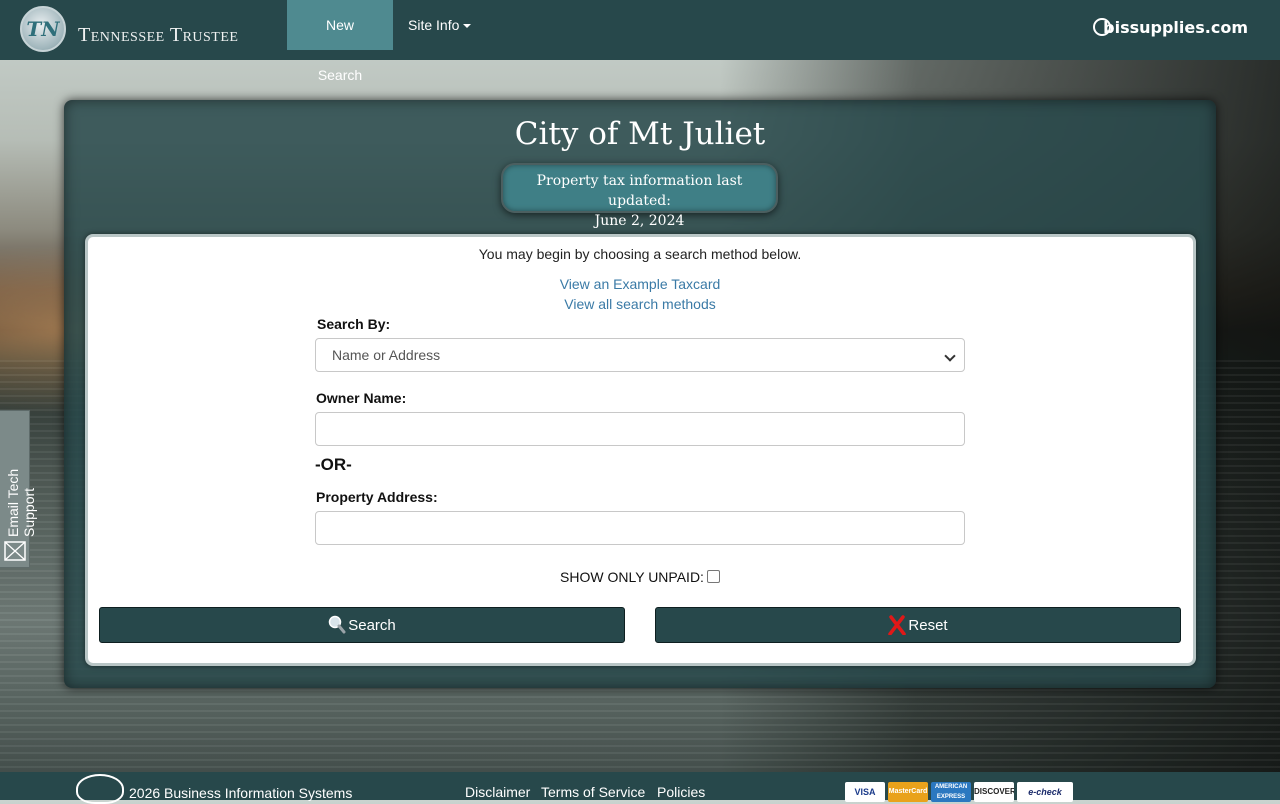  I want to click on red-x-icon, so click(897, 625).